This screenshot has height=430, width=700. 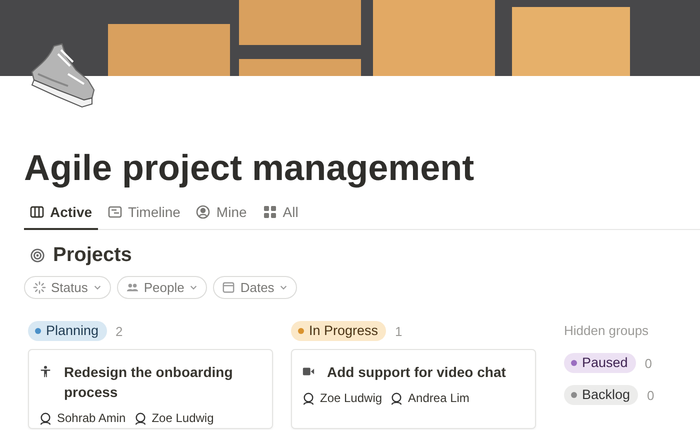 I want to click on view-tab: Mine, so click(x=221, y=215).